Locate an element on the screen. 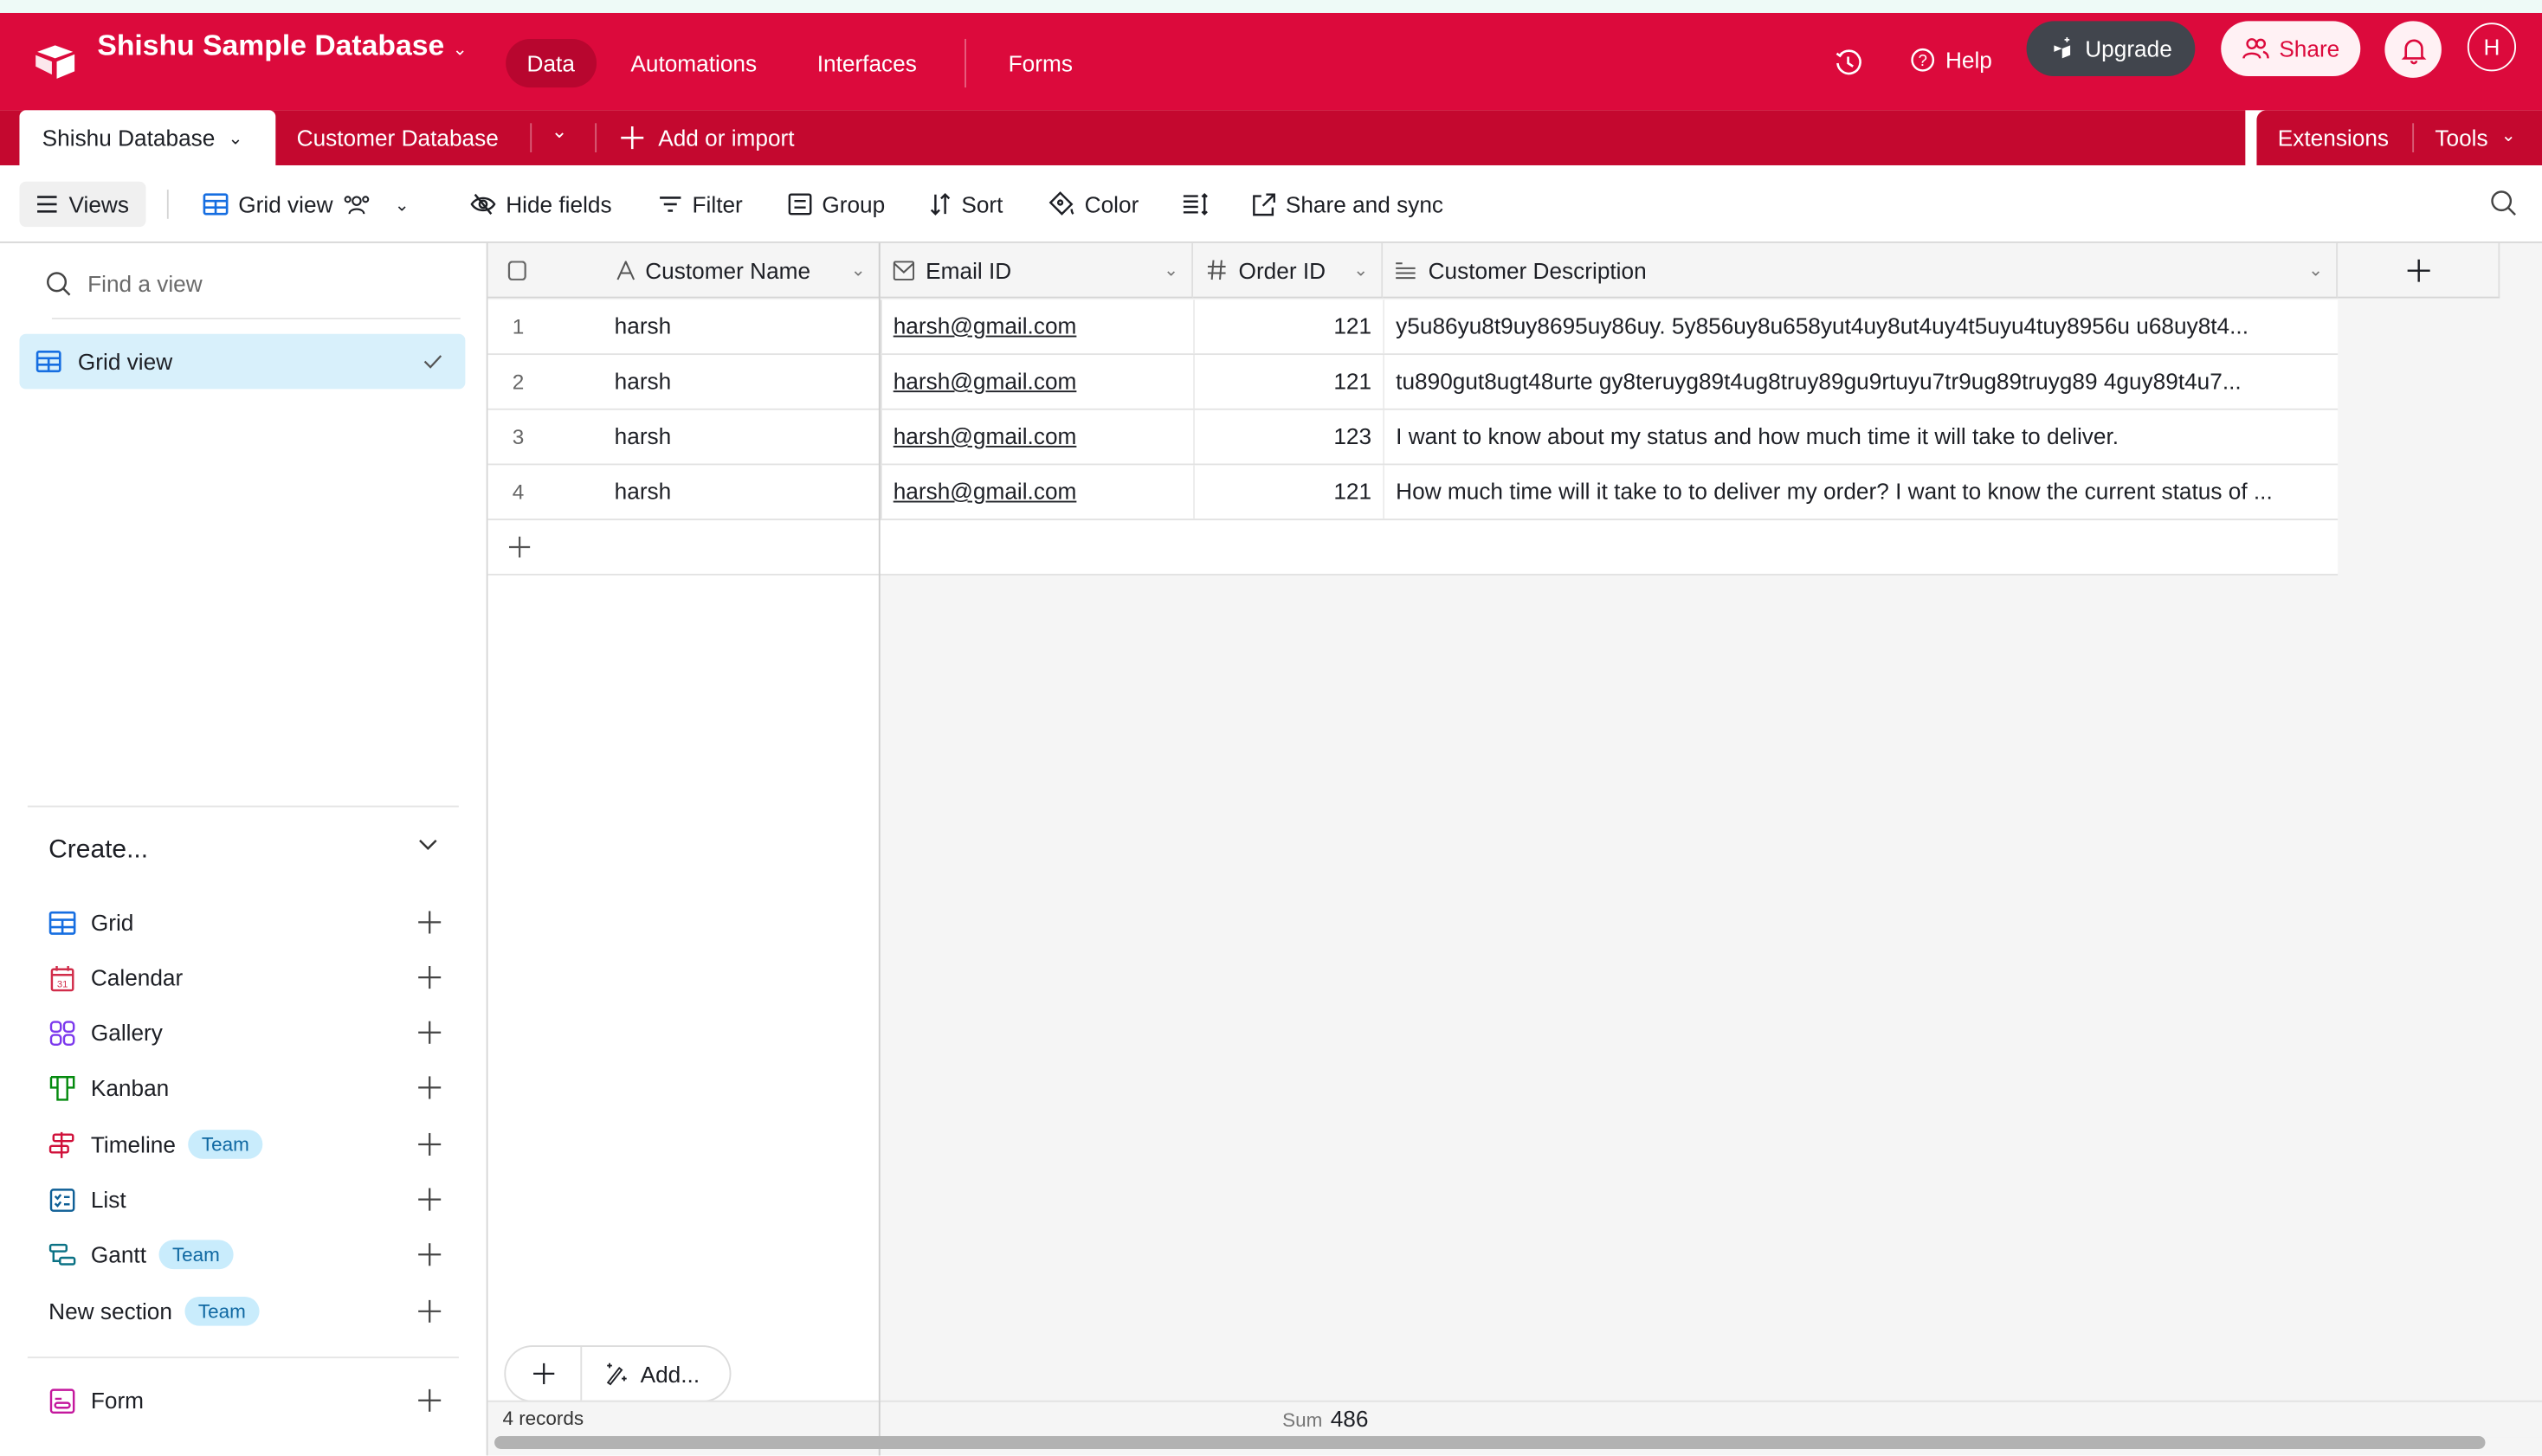 This screenshot has height=1456, width=2542. nav-tab-automations: Automations is located at coordinates (693, 63).